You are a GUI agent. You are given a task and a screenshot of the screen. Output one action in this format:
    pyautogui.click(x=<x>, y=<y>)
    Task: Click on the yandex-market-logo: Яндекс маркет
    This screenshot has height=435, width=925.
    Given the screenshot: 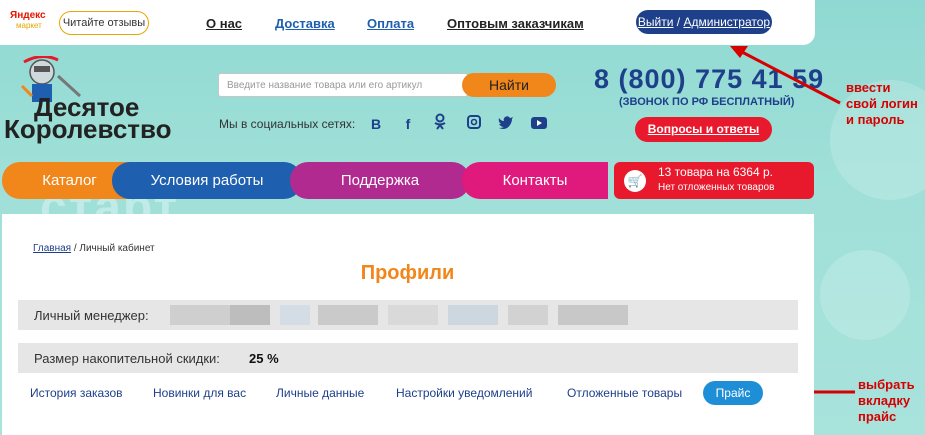 What is the action you would take?
    pyautogui.click(x=31, y=23)
    